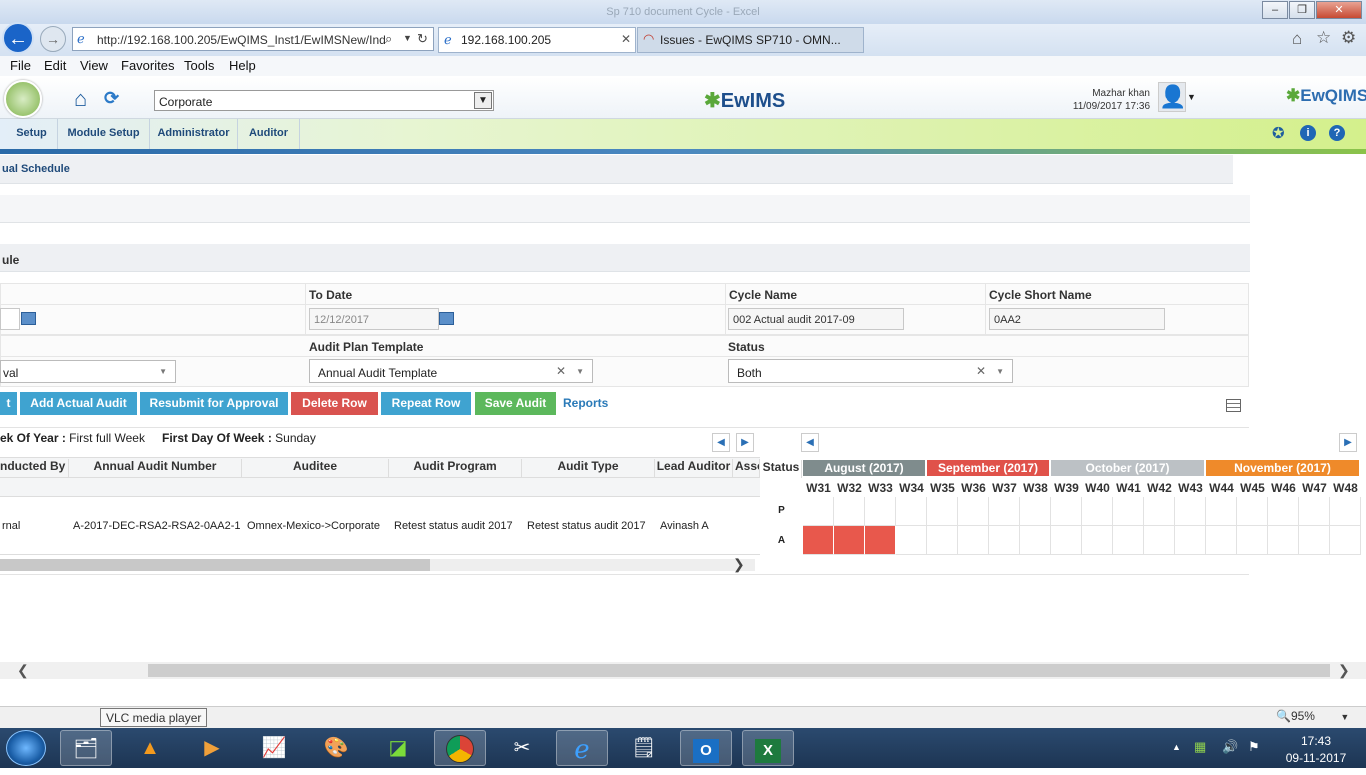 Image resolution: width=1366 pixels, height=775 pixels. Describe the element at coordinates (1339, 10) in the screenshot. I see `close-window-button: ✕` at that location.